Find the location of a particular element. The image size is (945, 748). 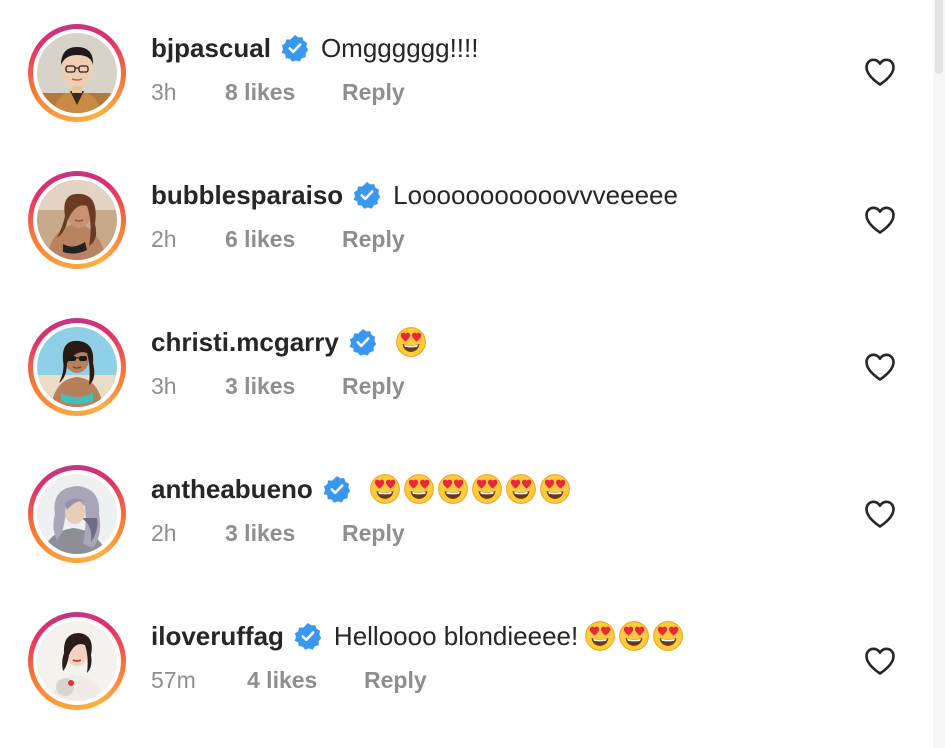

scrollbar-track is located at coordinates (939, 374).